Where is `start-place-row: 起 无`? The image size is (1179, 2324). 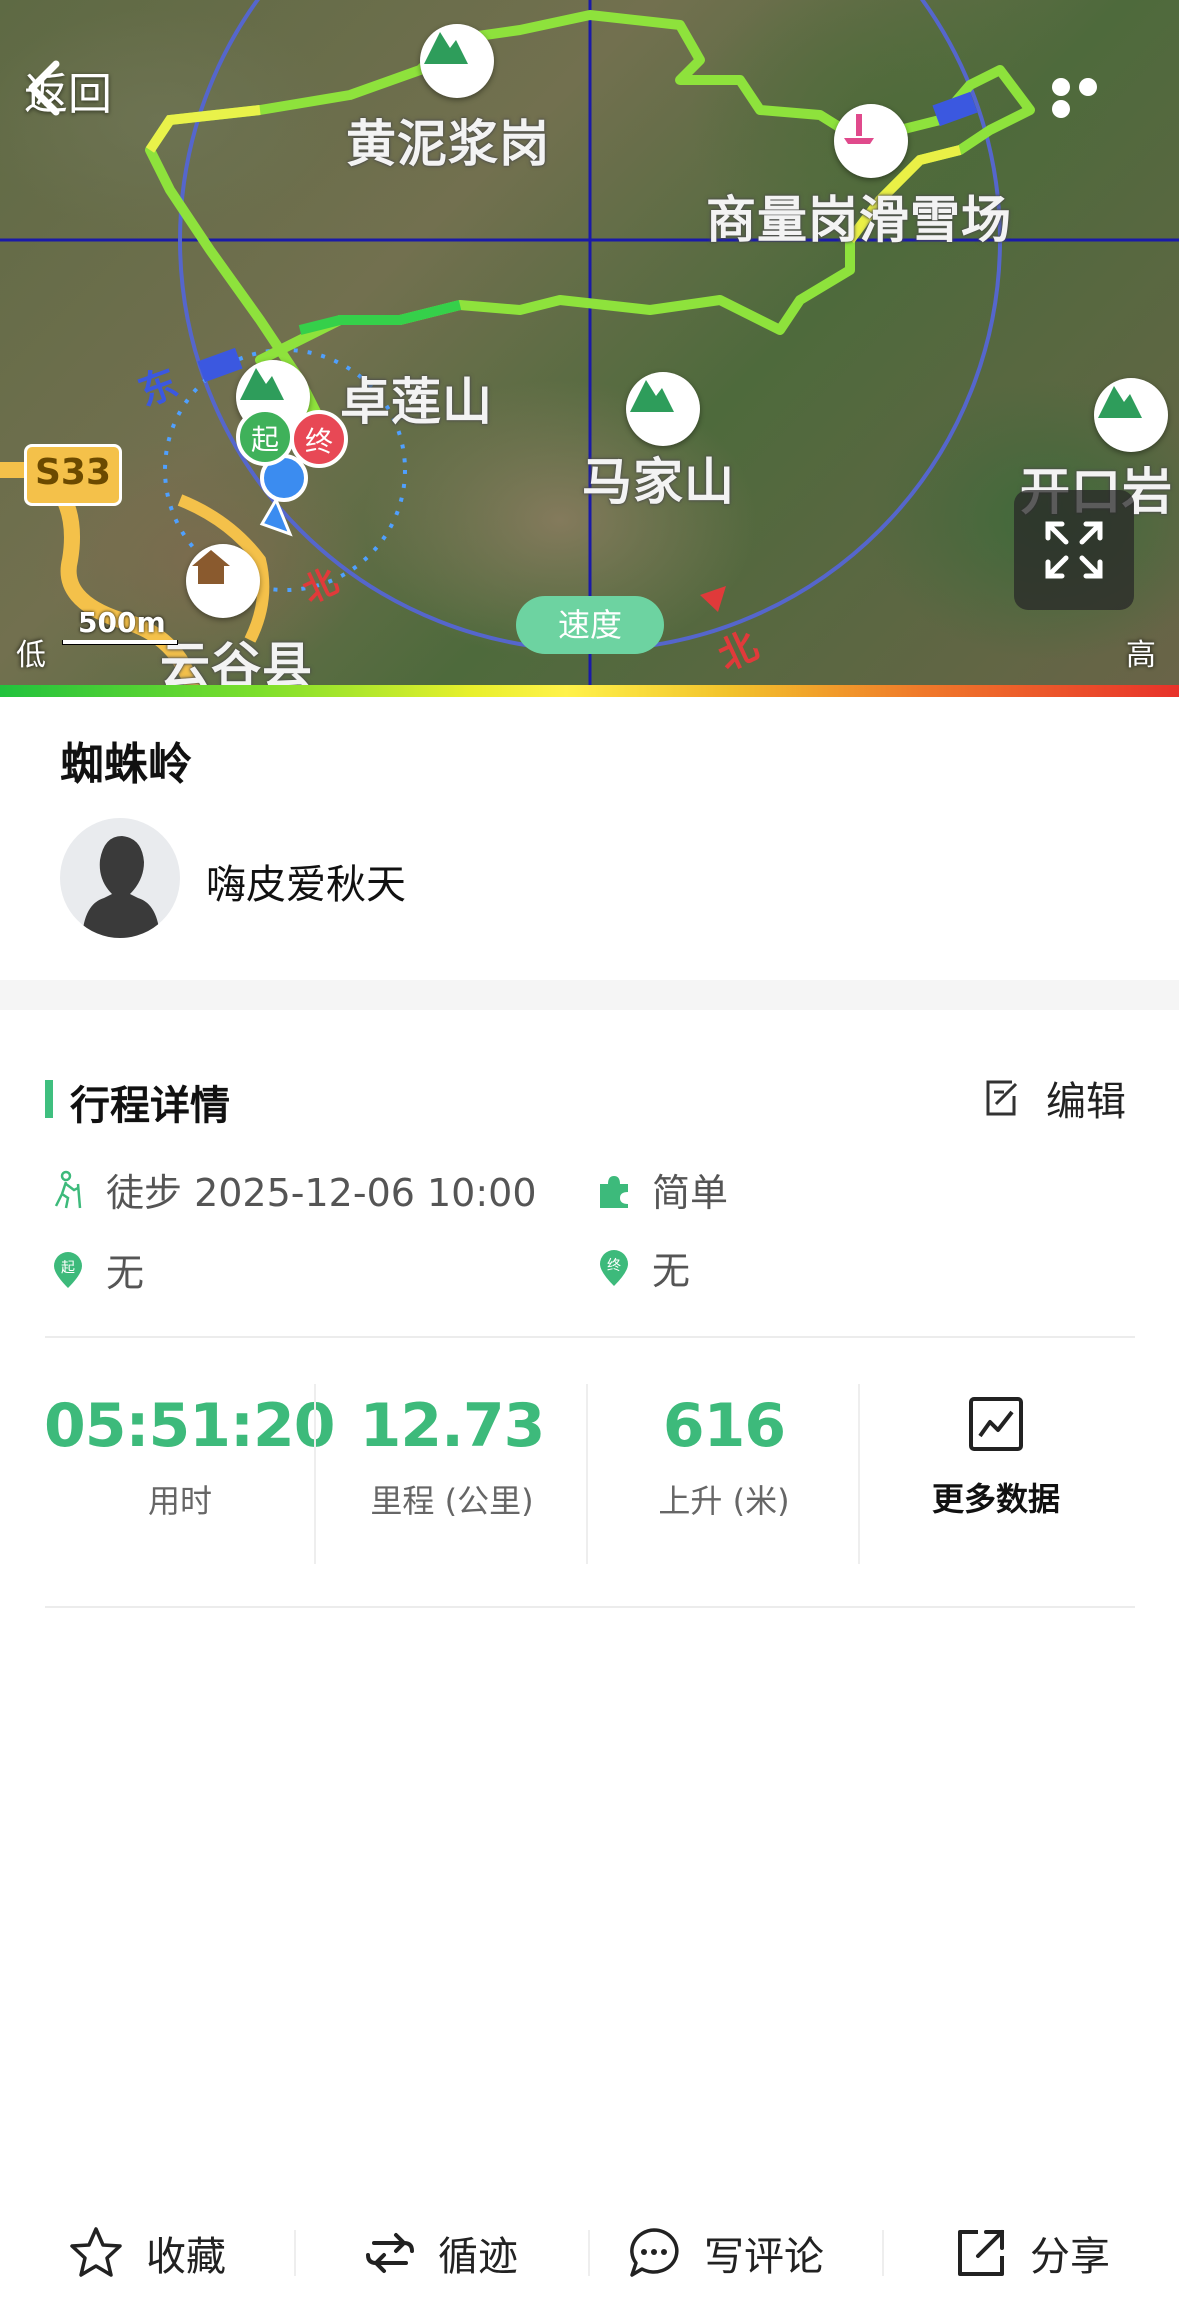
start-place-row: 起 无 is located at coordinates (97, 1269).